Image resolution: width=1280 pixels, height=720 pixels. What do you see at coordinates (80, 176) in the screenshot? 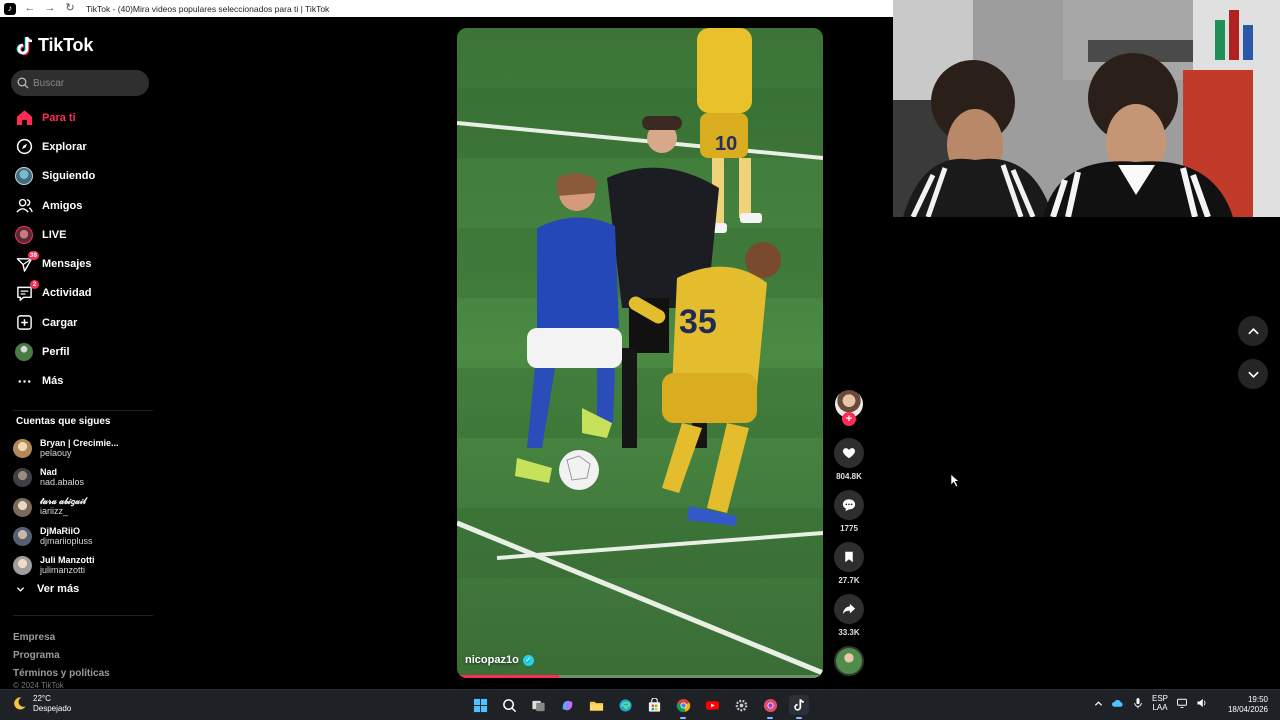
I see `nav-item-siguiendo: Siguiendo` at bounding box center [80, 176].